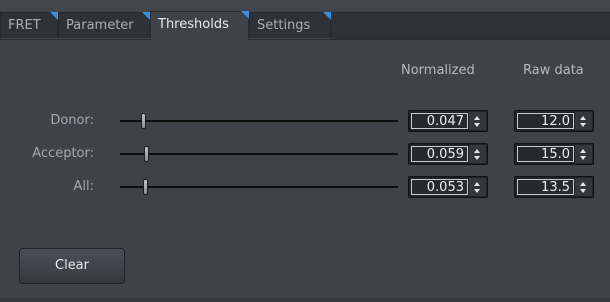  What do you see at coordinates (147, 154) in the screenshot?
I see `acceptor-slider-handle` at bounding box center [147, 154].